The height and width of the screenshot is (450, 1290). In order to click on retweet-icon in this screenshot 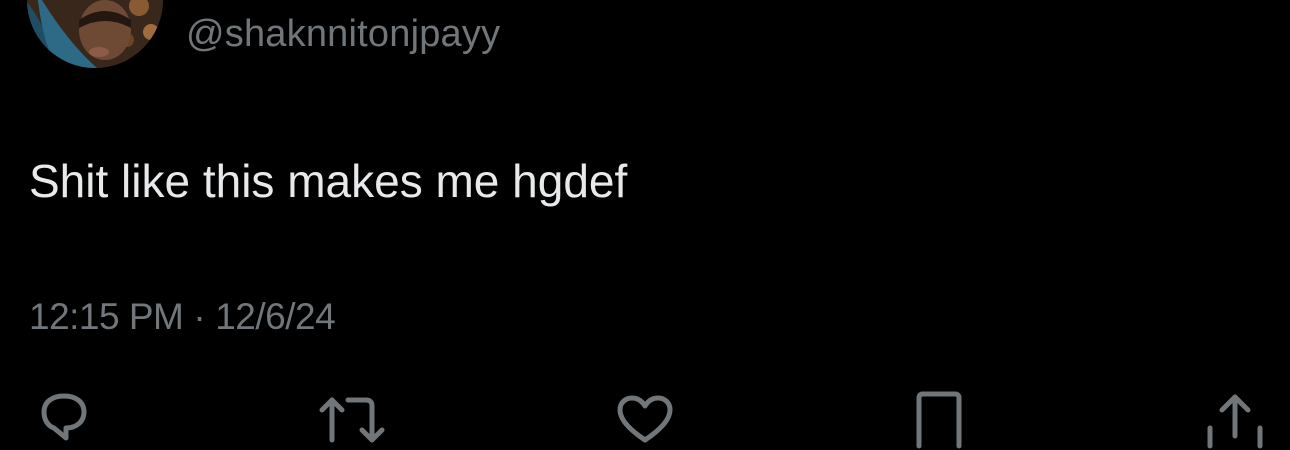, I will do `click(352, 420)`.